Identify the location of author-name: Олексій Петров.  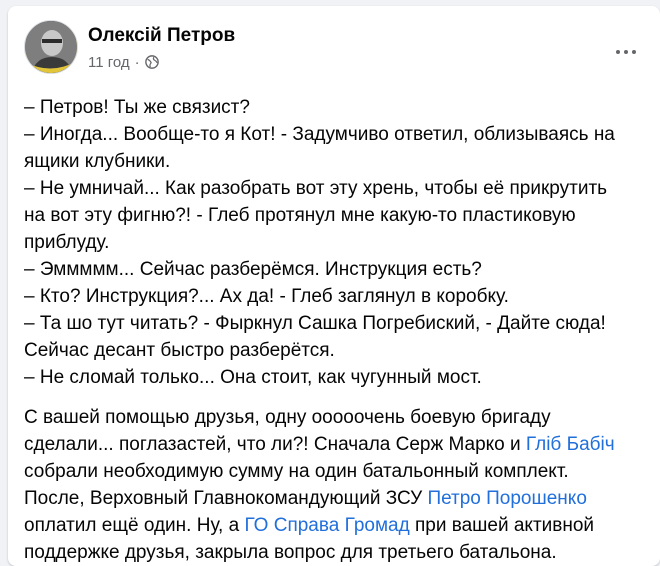
(161, 36).